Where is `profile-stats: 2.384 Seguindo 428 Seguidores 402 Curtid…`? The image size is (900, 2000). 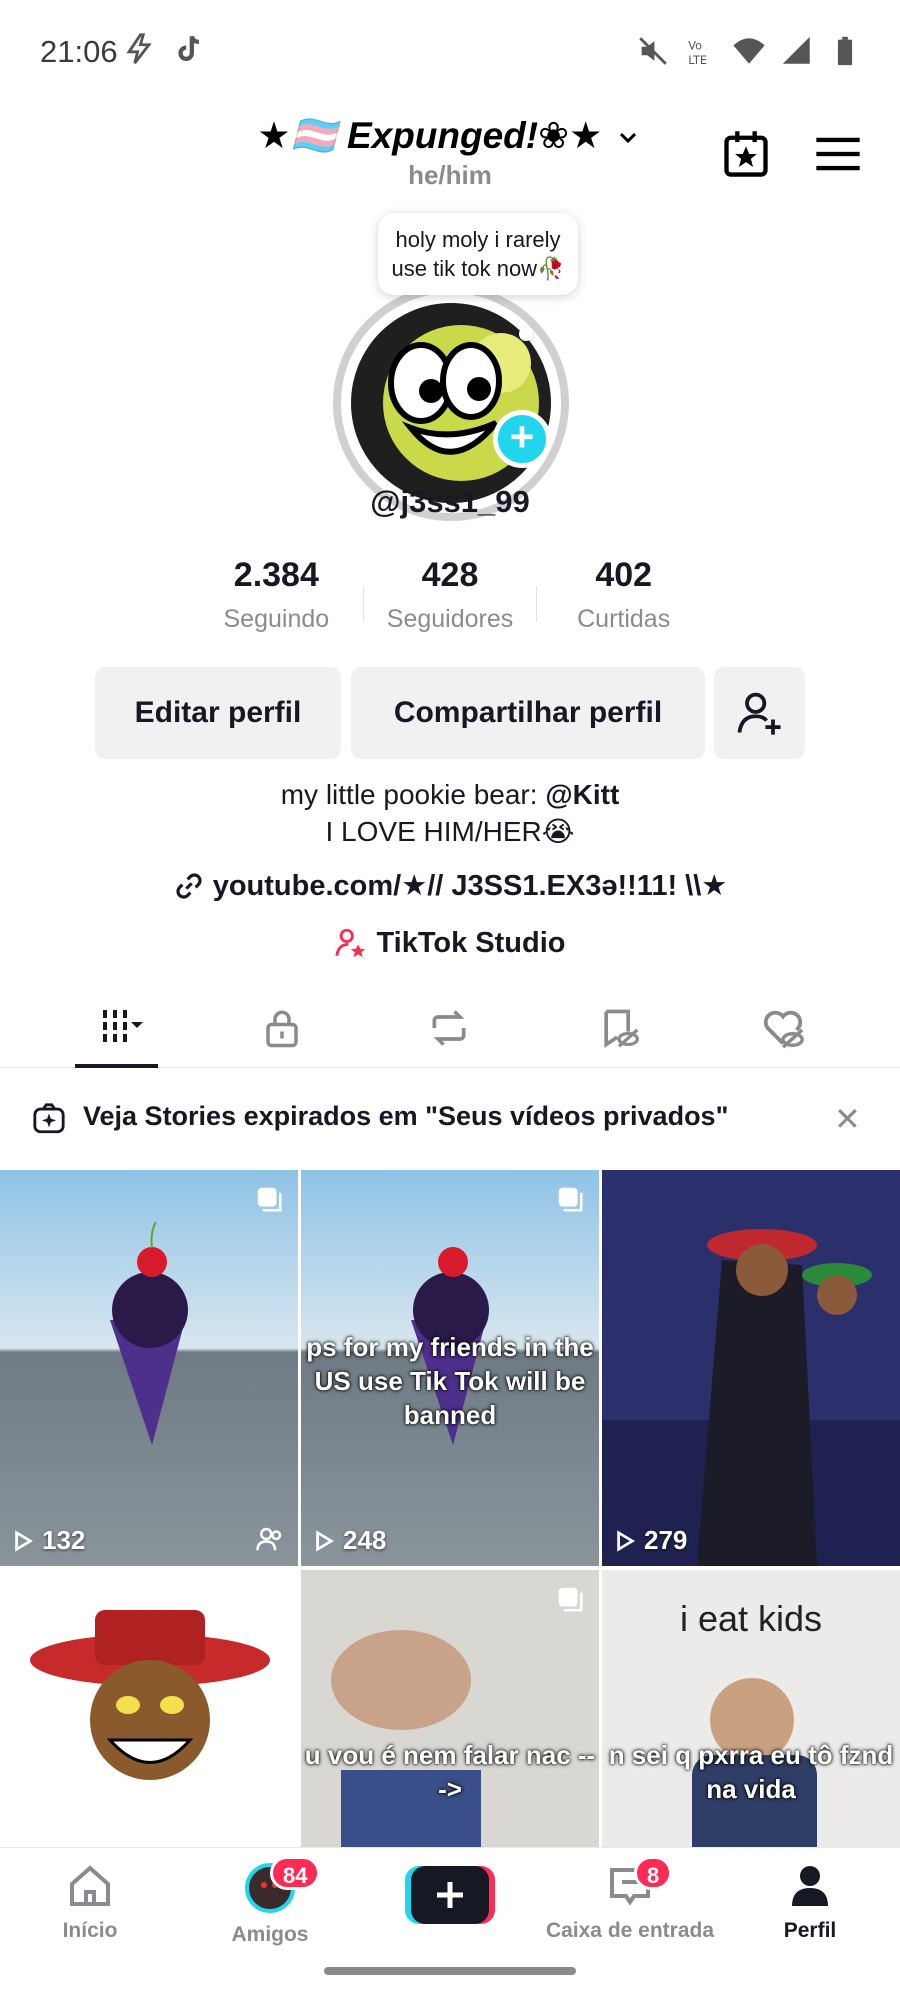 profile-stats: 2.384 Seguindo 428 Seguidores 402 Curtid… is located at coordinates (450, 601).